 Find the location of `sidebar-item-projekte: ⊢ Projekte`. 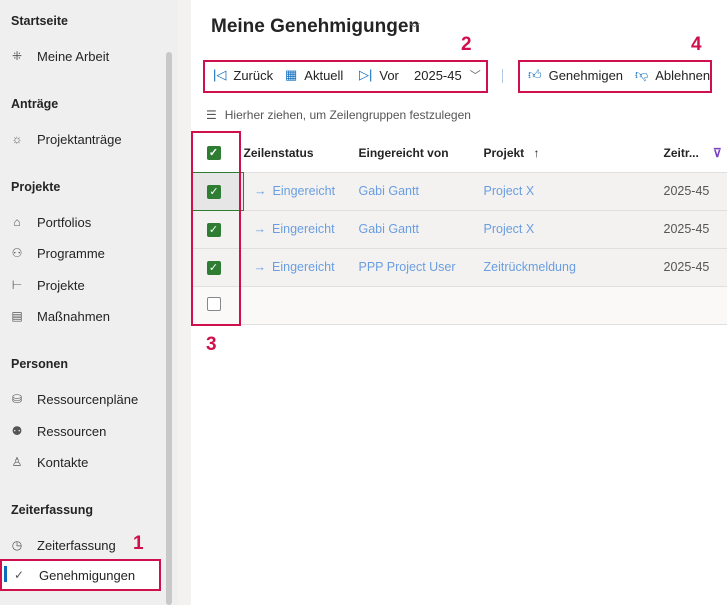

sidebar-item-projekte: ⊢ Projekte is located at coordinates (80, 285).